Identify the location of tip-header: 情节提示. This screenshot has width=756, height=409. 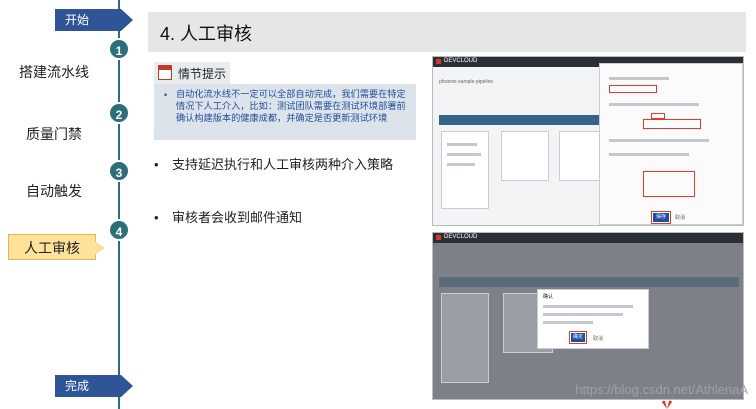
(192, 73).